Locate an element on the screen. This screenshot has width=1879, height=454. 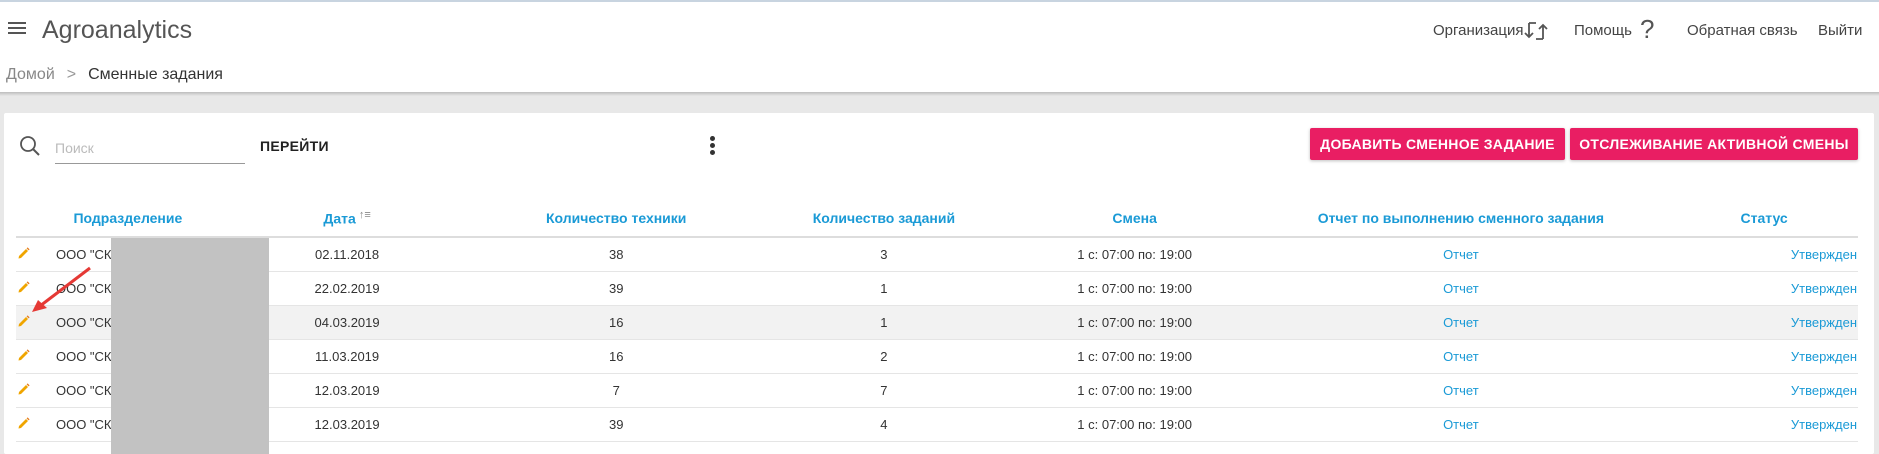
help-link: Помощь is located at coordinates (1603, 30).